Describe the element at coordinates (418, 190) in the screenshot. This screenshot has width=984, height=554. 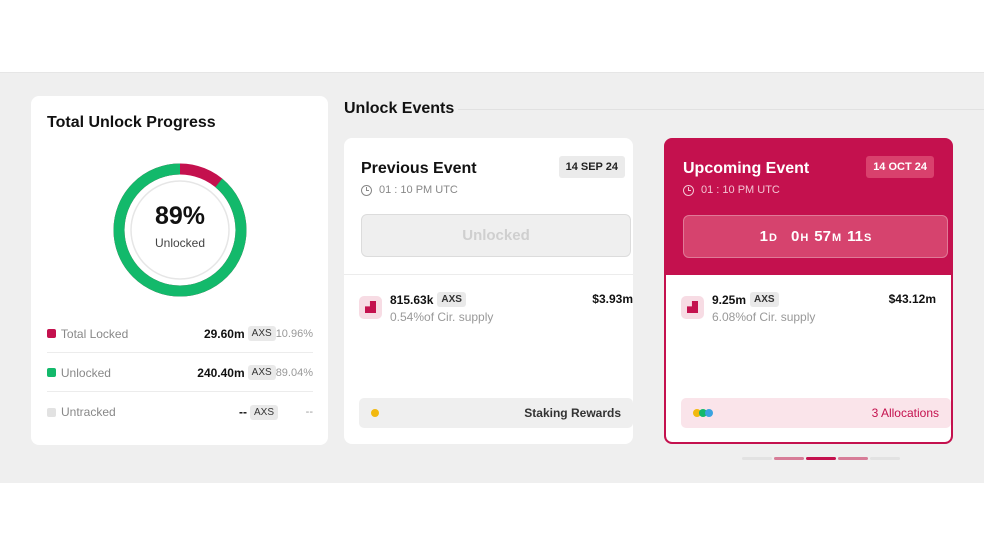
I see `previous-event-time-text: 01 : 10 PM UTC` at that location.